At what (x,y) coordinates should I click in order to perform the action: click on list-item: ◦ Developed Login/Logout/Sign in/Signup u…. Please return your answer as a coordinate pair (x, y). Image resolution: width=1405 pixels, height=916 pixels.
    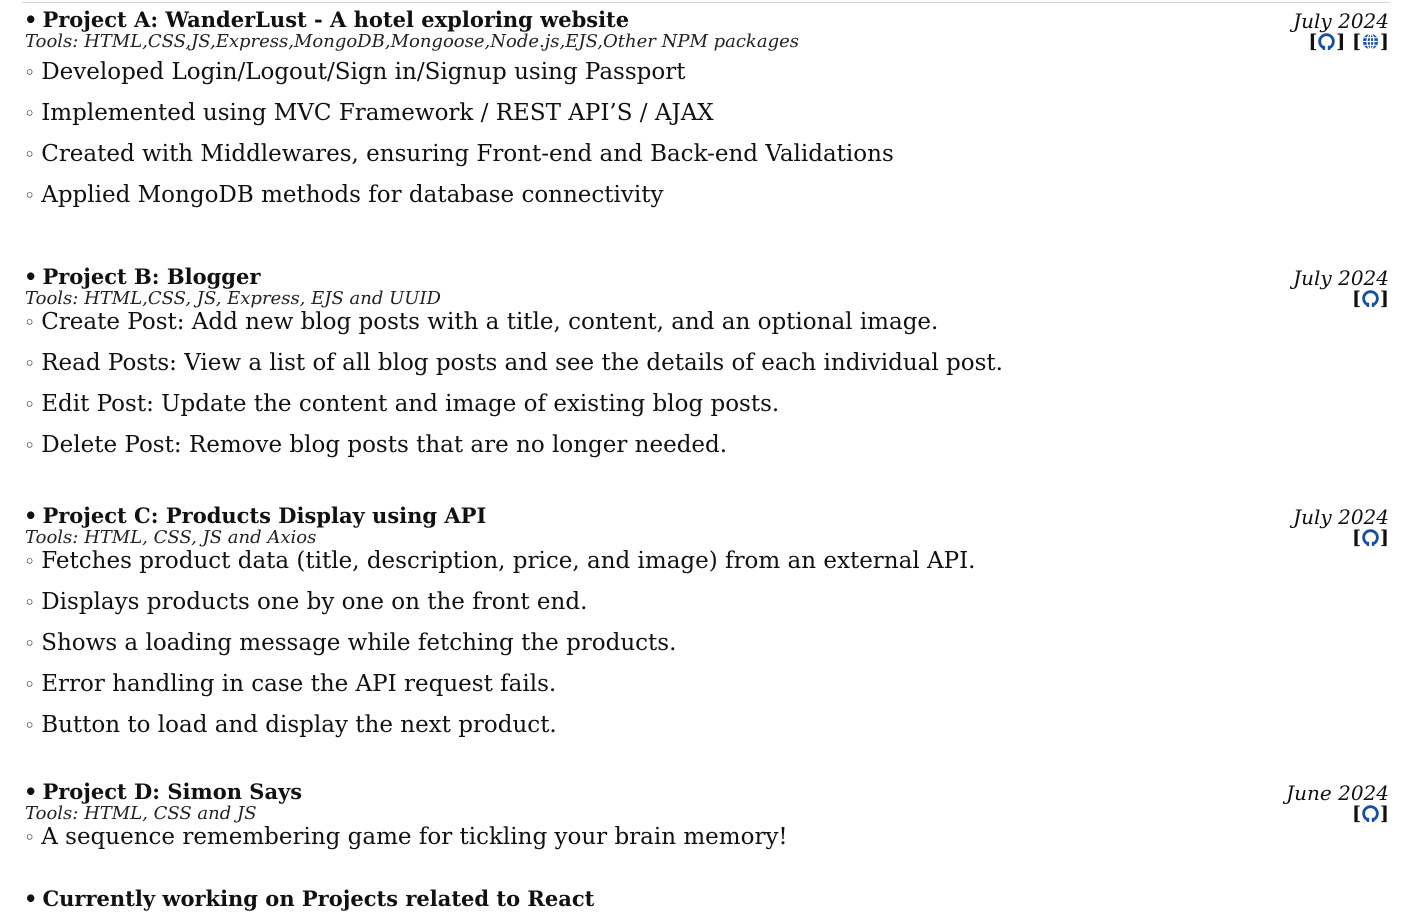
    Looking at the image, I should click on (355, 72).